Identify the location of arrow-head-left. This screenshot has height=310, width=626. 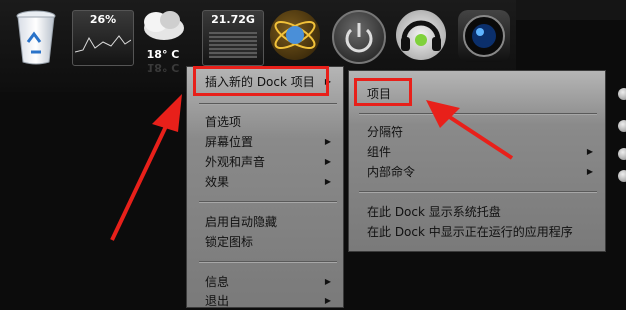
(167, 113).